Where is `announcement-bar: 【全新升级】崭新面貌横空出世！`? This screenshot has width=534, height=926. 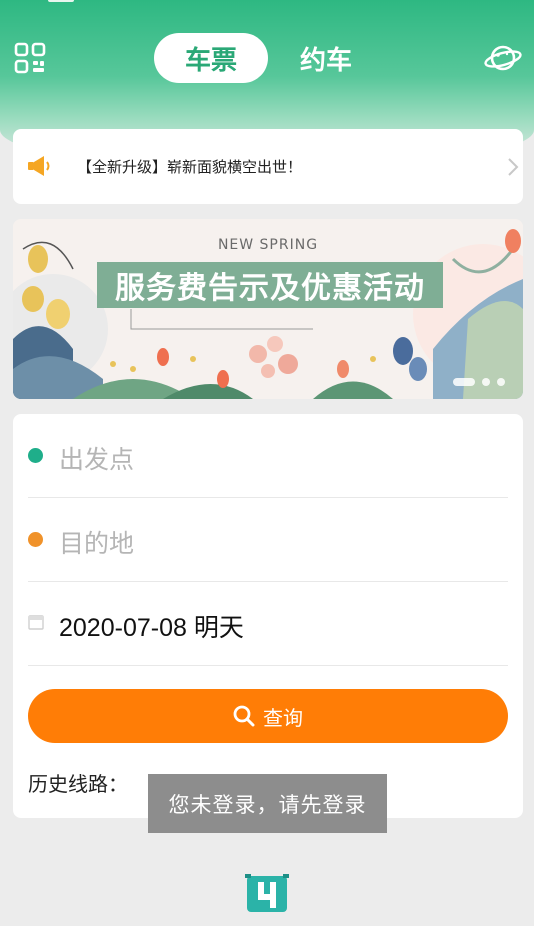 announcement-bar: 【全新升级】崭新面貌横空出世！ is located at coordinates (268, 166).